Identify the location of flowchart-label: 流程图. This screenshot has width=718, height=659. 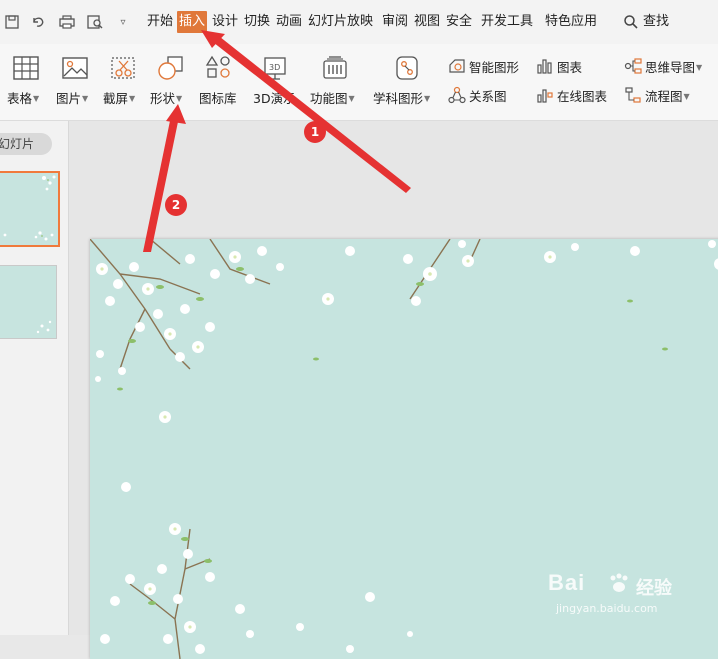
(664, 96).